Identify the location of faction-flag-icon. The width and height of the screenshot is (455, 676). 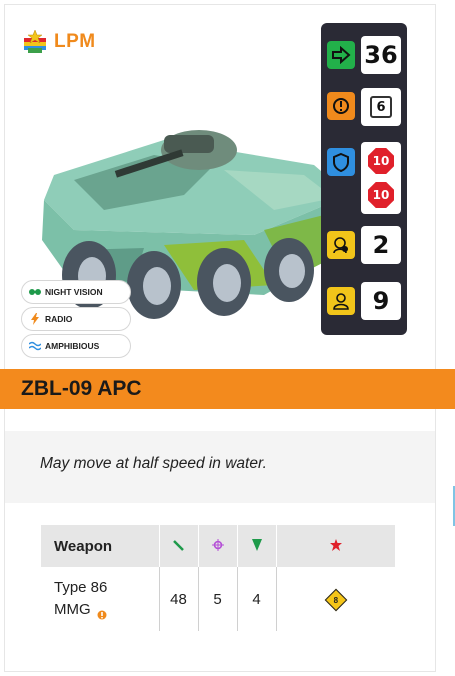
(35, 41).